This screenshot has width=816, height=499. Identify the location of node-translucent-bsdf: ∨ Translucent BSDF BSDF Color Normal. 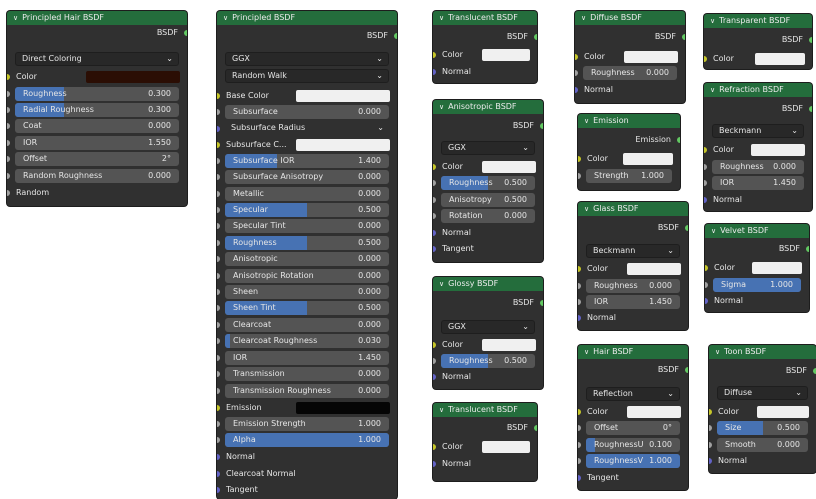
(485, 442).